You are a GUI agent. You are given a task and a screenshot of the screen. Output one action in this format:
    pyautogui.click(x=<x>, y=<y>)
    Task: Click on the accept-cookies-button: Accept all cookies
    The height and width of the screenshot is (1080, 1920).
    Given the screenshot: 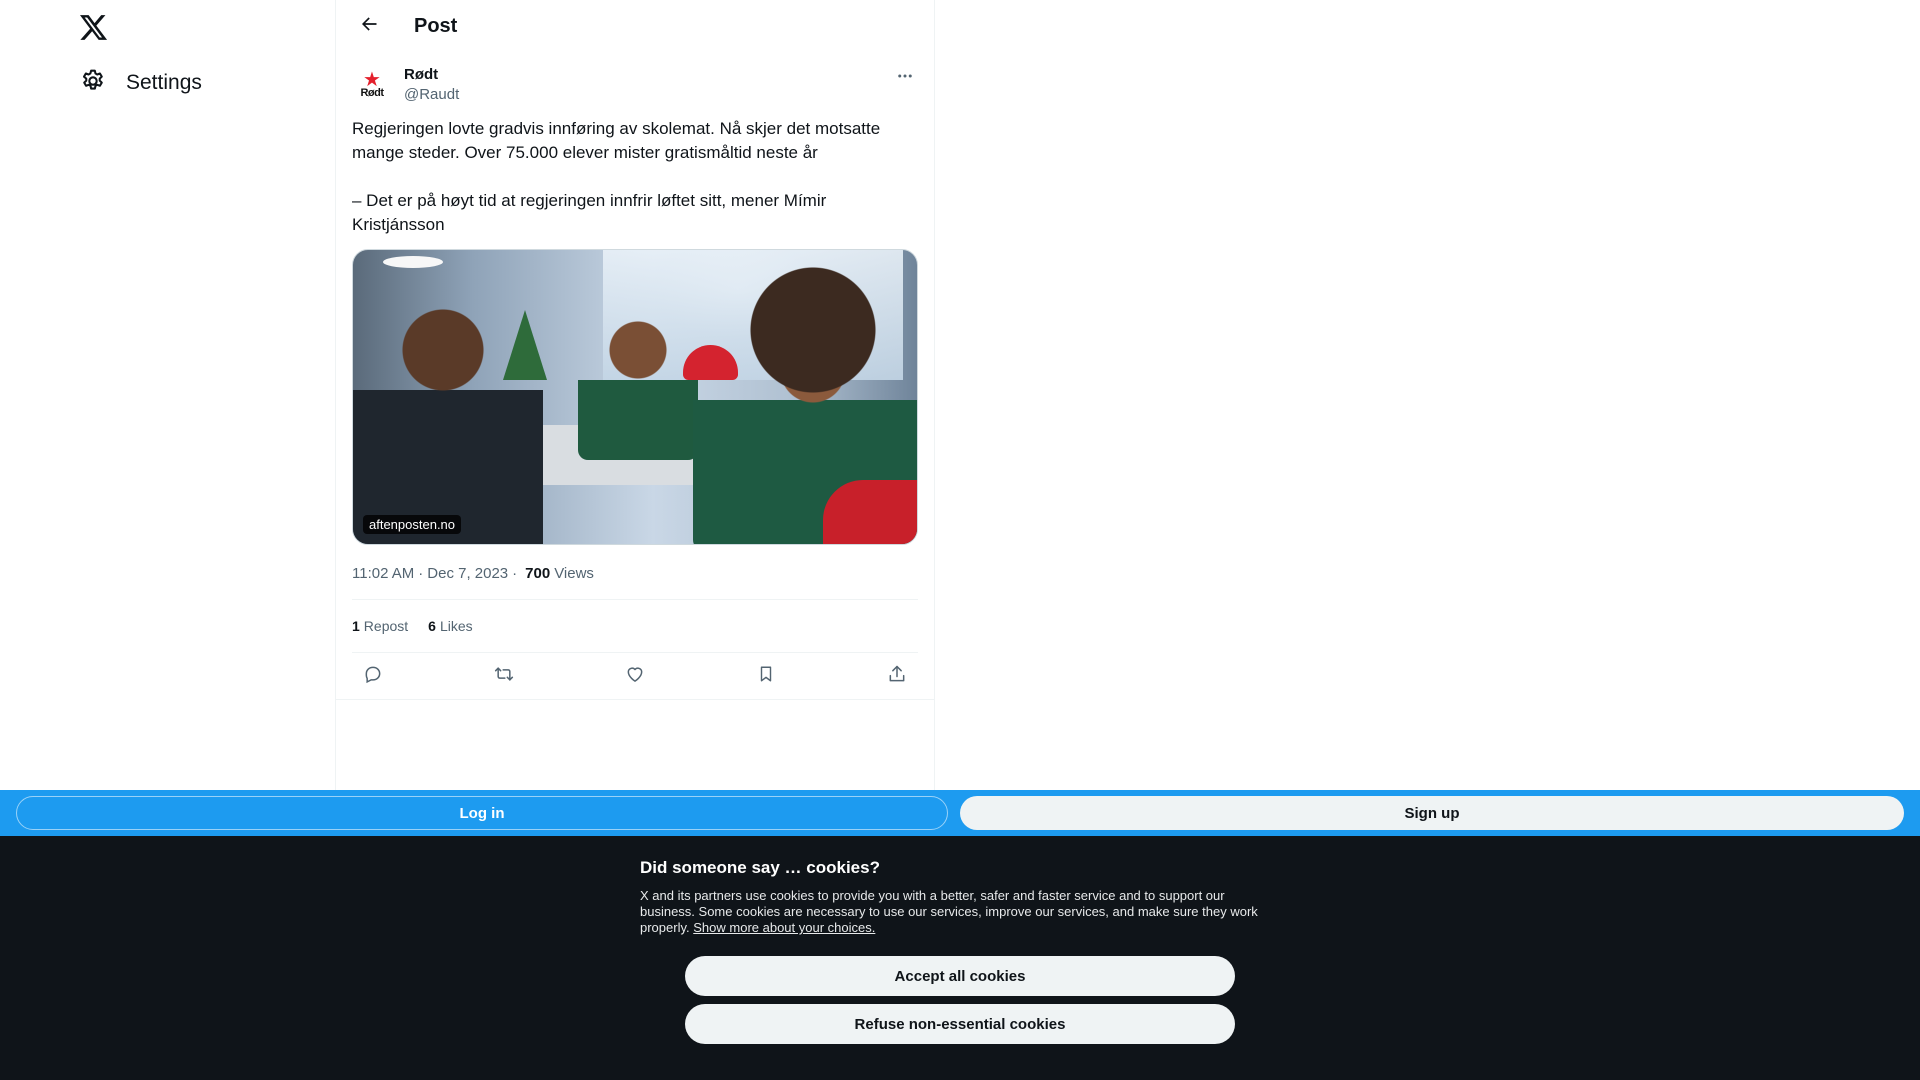 What is the action you would take?
    pyautogui.click(x=960, y=976)
    